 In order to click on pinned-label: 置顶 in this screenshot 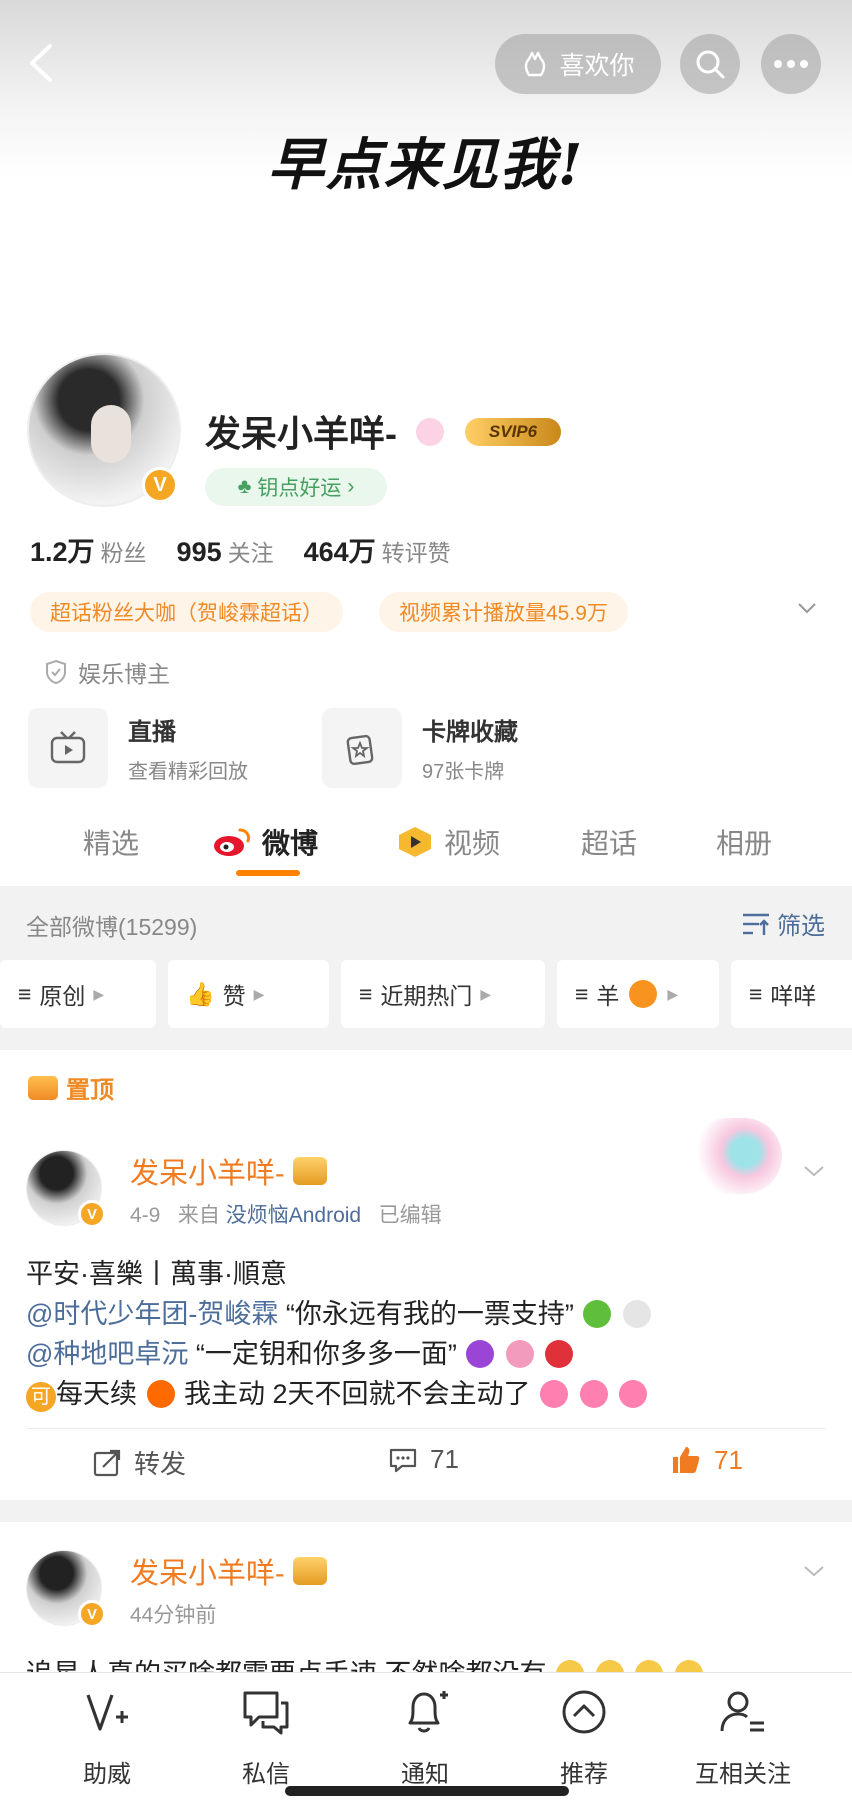, I will do `click(90, 1090)`.